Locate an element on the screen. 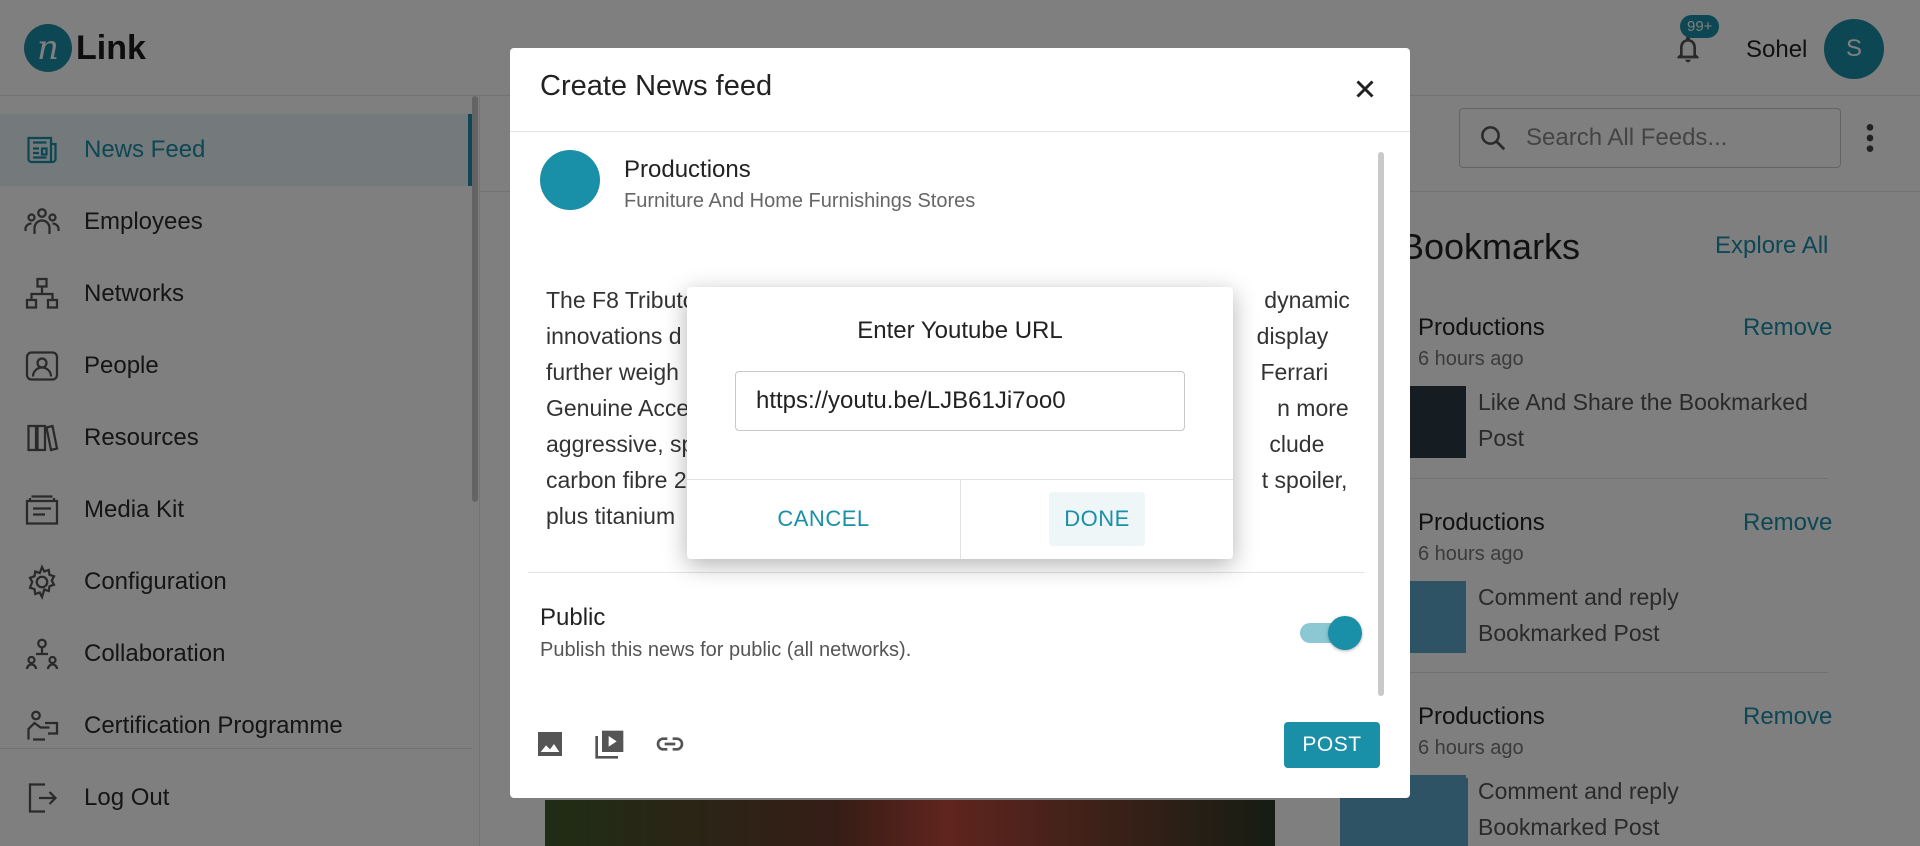  image-icon is located at coordinates (550, 744).